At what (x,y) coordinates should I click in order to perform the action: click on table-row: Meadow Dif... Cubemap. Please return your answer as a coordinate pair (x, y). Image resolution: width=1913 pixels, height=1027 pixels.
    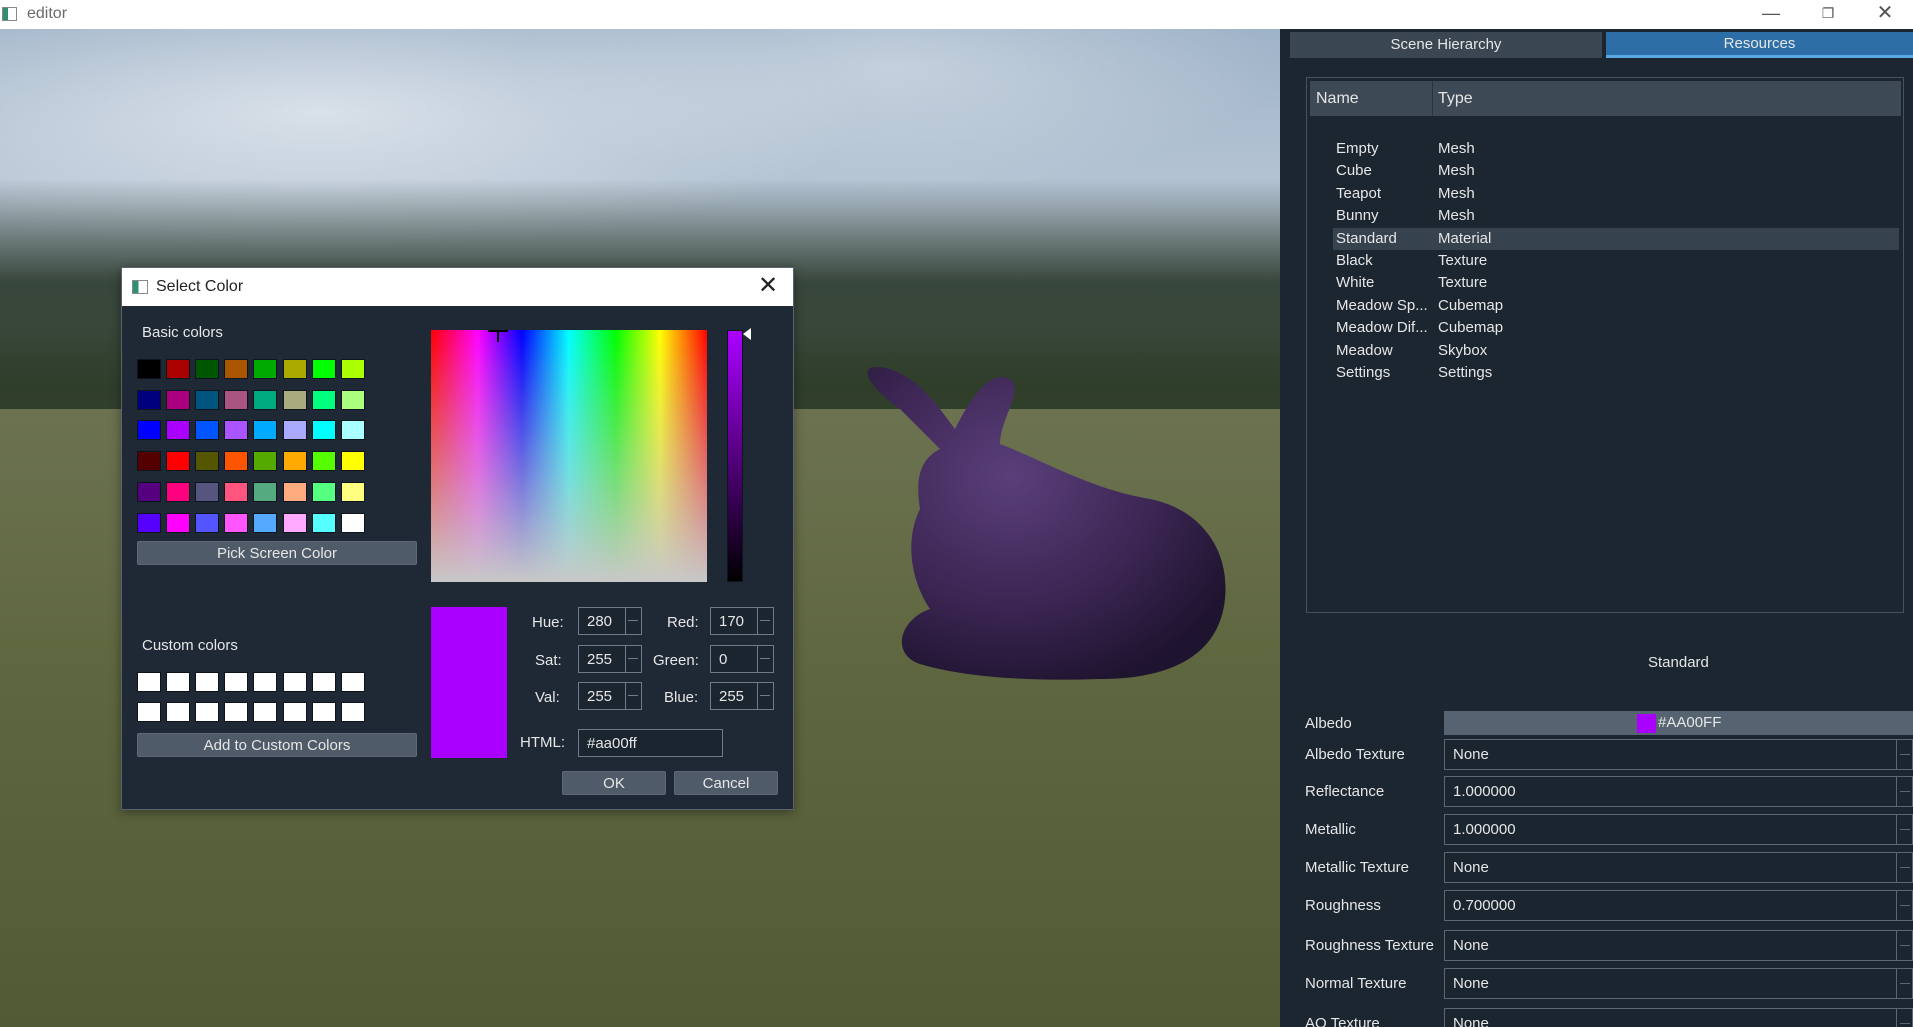
    Looking at the image, I should click on (1616, 328).